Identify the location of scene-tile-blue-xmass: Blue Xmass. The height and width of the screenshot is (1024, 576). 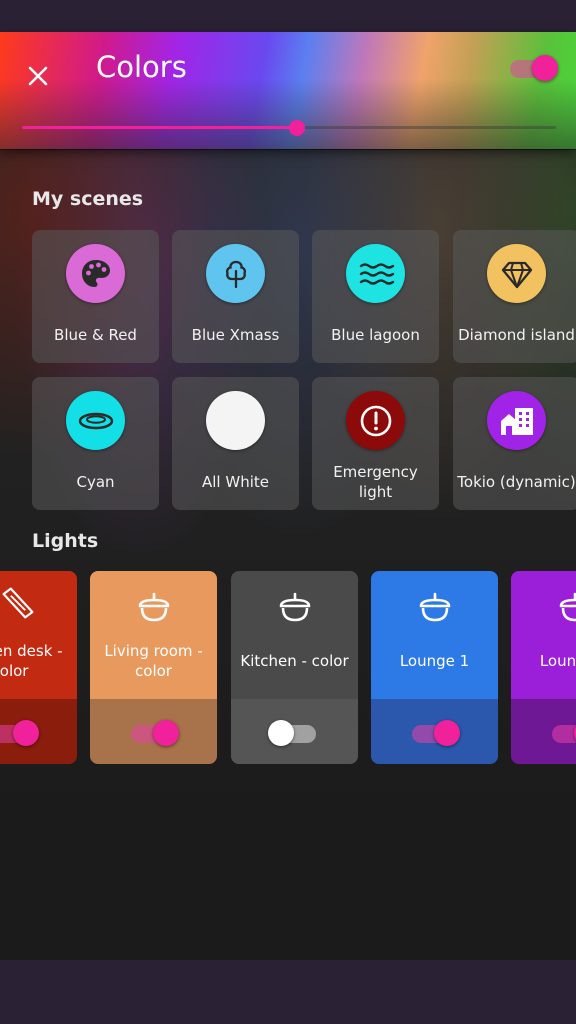
(235, 296).